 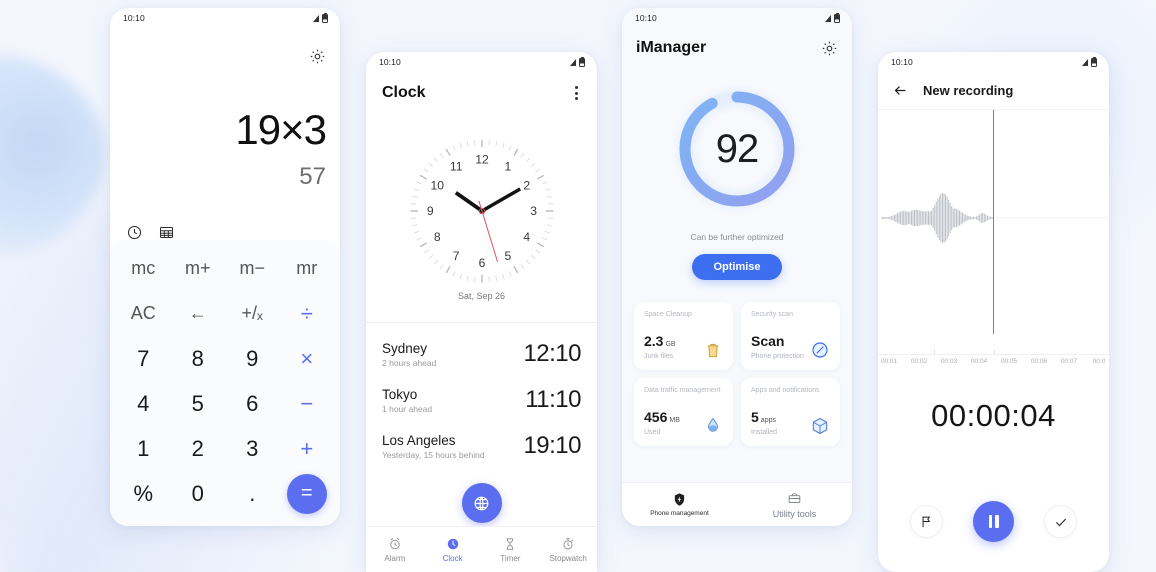 What do you see at coordinates (481, 296) in the screenshot?
I see `clock-date: Sat, Sep 26` at bounding box center [481, 296].